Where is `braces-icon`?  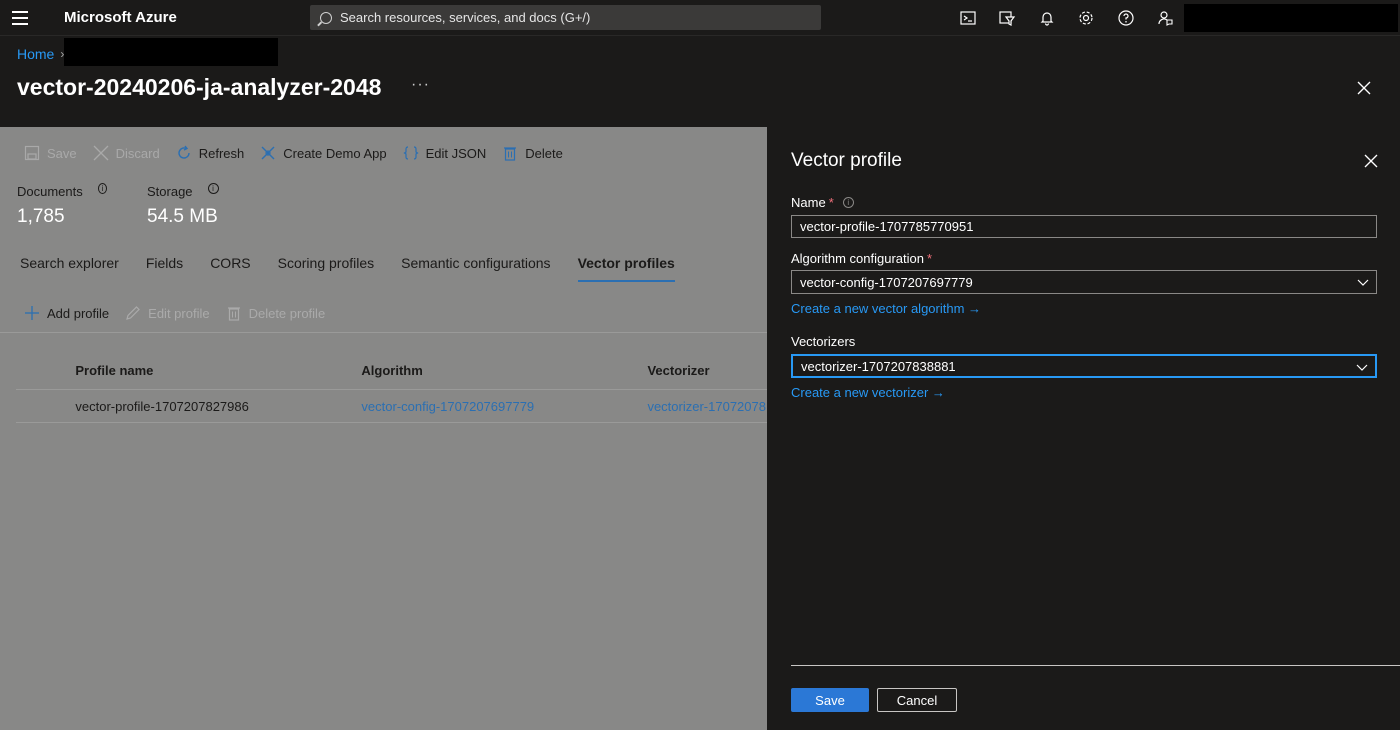
braces-icon is located at coordinates (411, 153).